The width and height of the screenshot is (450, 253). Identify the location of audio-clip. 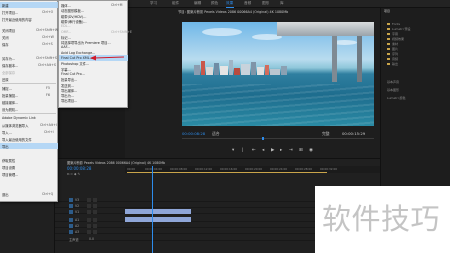
(158, 219).